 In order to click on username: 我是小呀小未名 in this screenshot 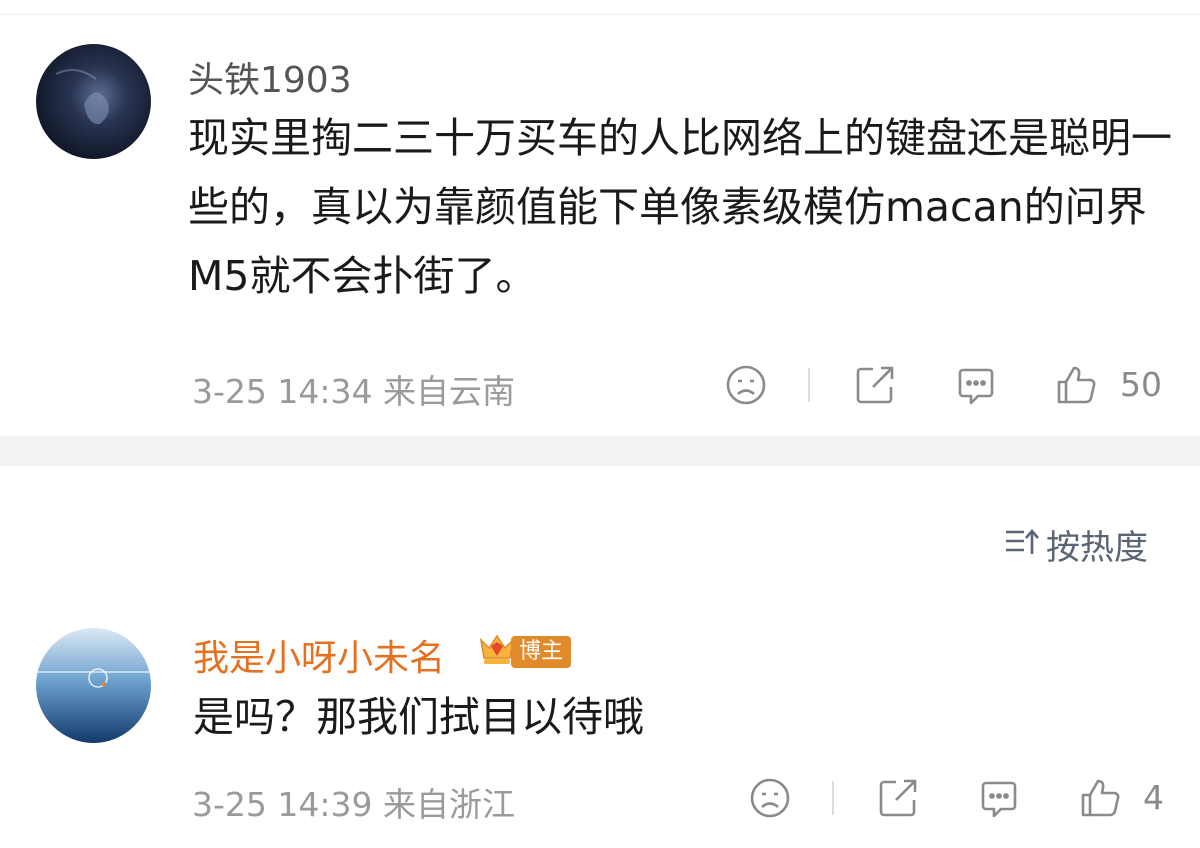, I will do `click(319, 655)`.